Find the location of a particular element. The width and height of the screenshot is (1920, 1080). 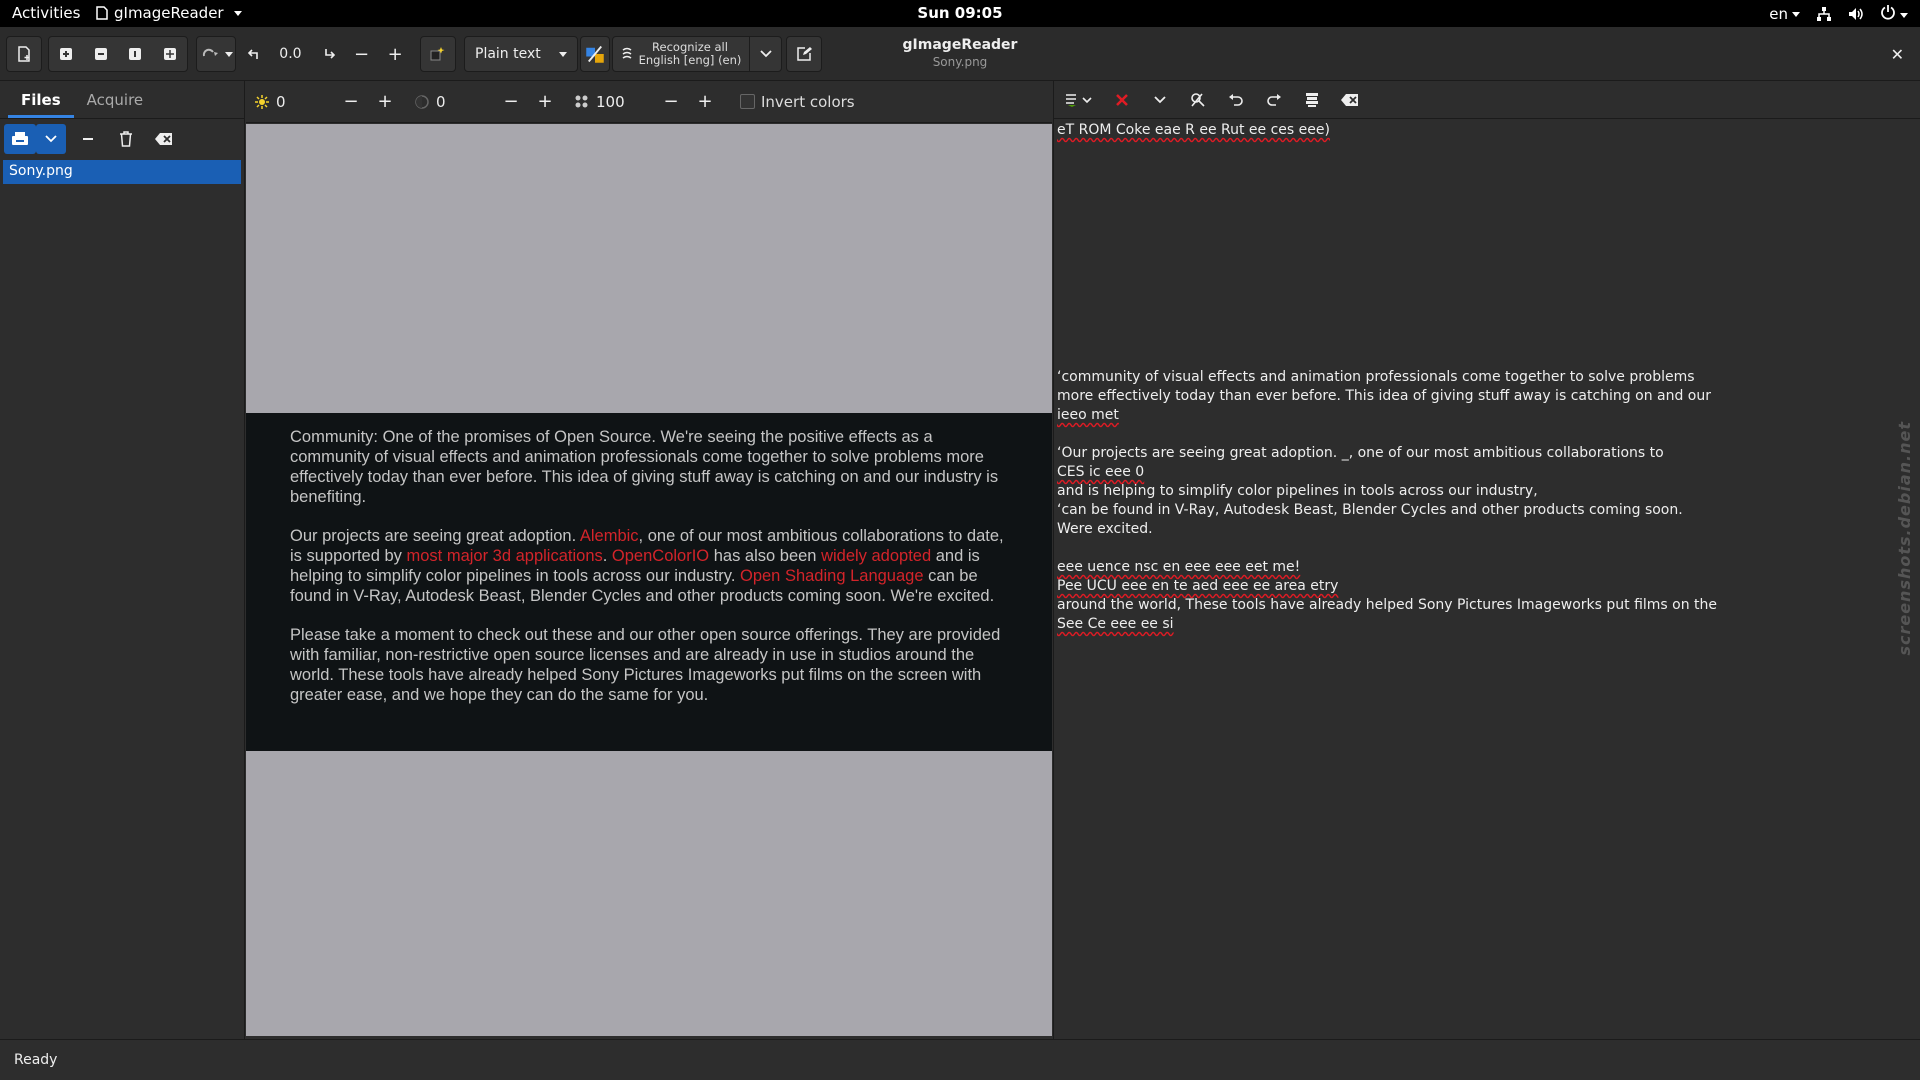

brightness-increase-button: + is located at coordinates (385, 101).